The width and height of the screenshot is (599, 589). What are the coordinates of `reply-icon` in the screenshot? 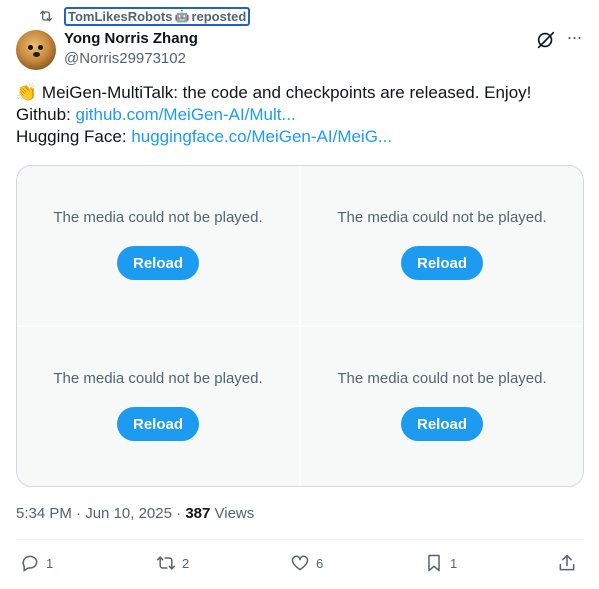 It's located at (30, 563).